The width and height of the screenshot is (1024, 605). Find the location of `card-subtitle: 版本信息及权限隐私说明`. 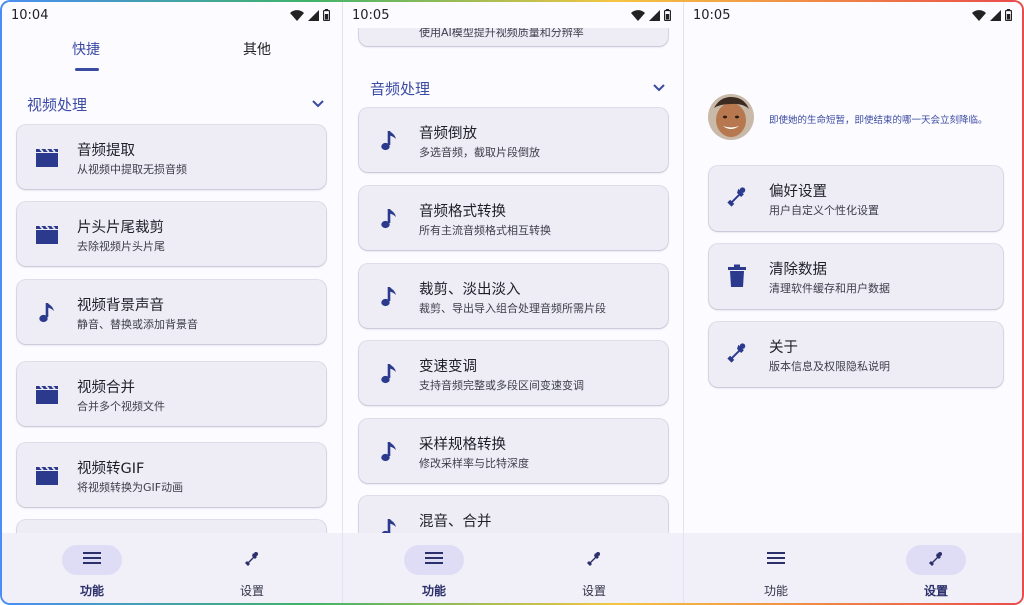

card-subtitle: 版本信息及权限隐私说明 is located at coordinates (829, 366).